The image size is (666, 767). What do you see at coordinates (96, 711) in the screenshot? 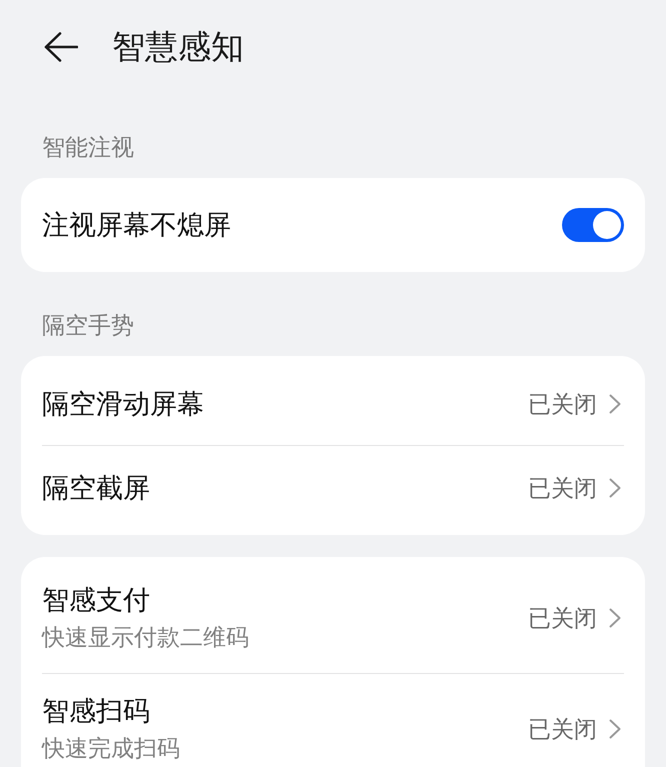
I see `setting-title: 智感扫码` at bounding box center [96, 711].